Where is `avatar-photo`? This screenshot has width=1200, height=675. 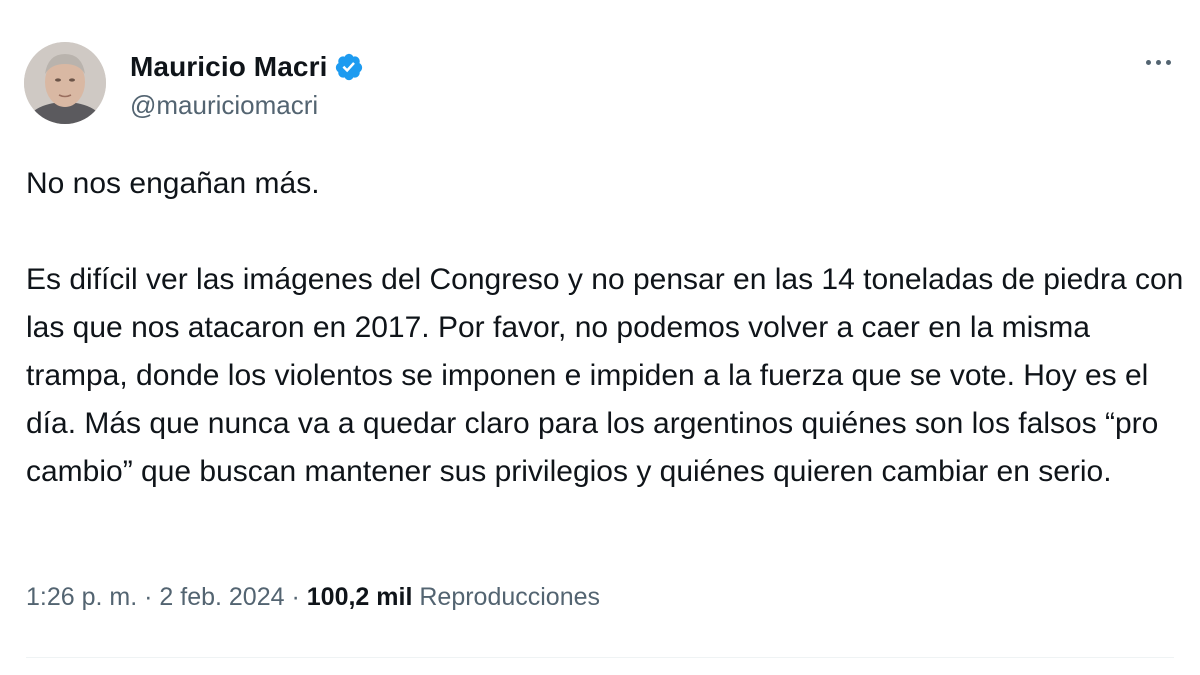
avatar-photo is located at coordinates (65, 83).